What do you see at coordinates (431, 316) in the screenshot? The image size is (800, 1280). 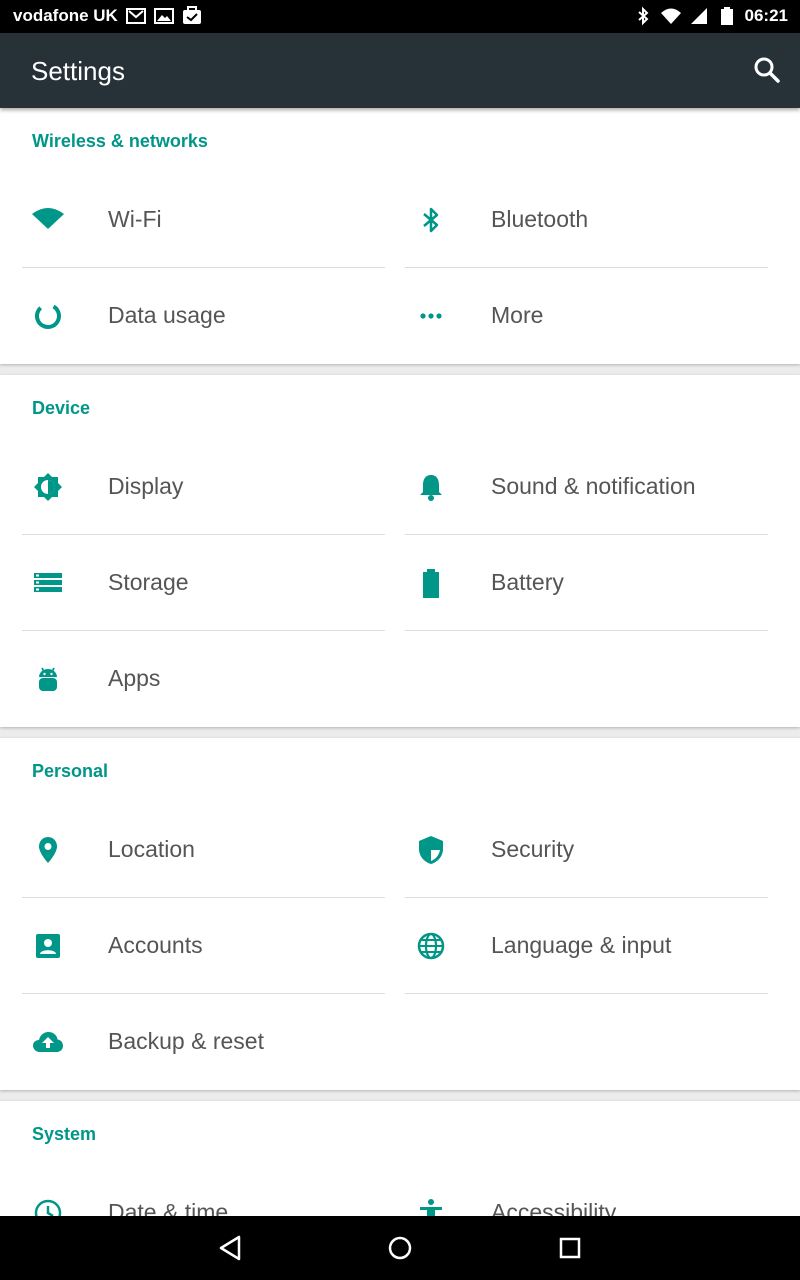 I see `more-icon` at bounding box center [431, 316].